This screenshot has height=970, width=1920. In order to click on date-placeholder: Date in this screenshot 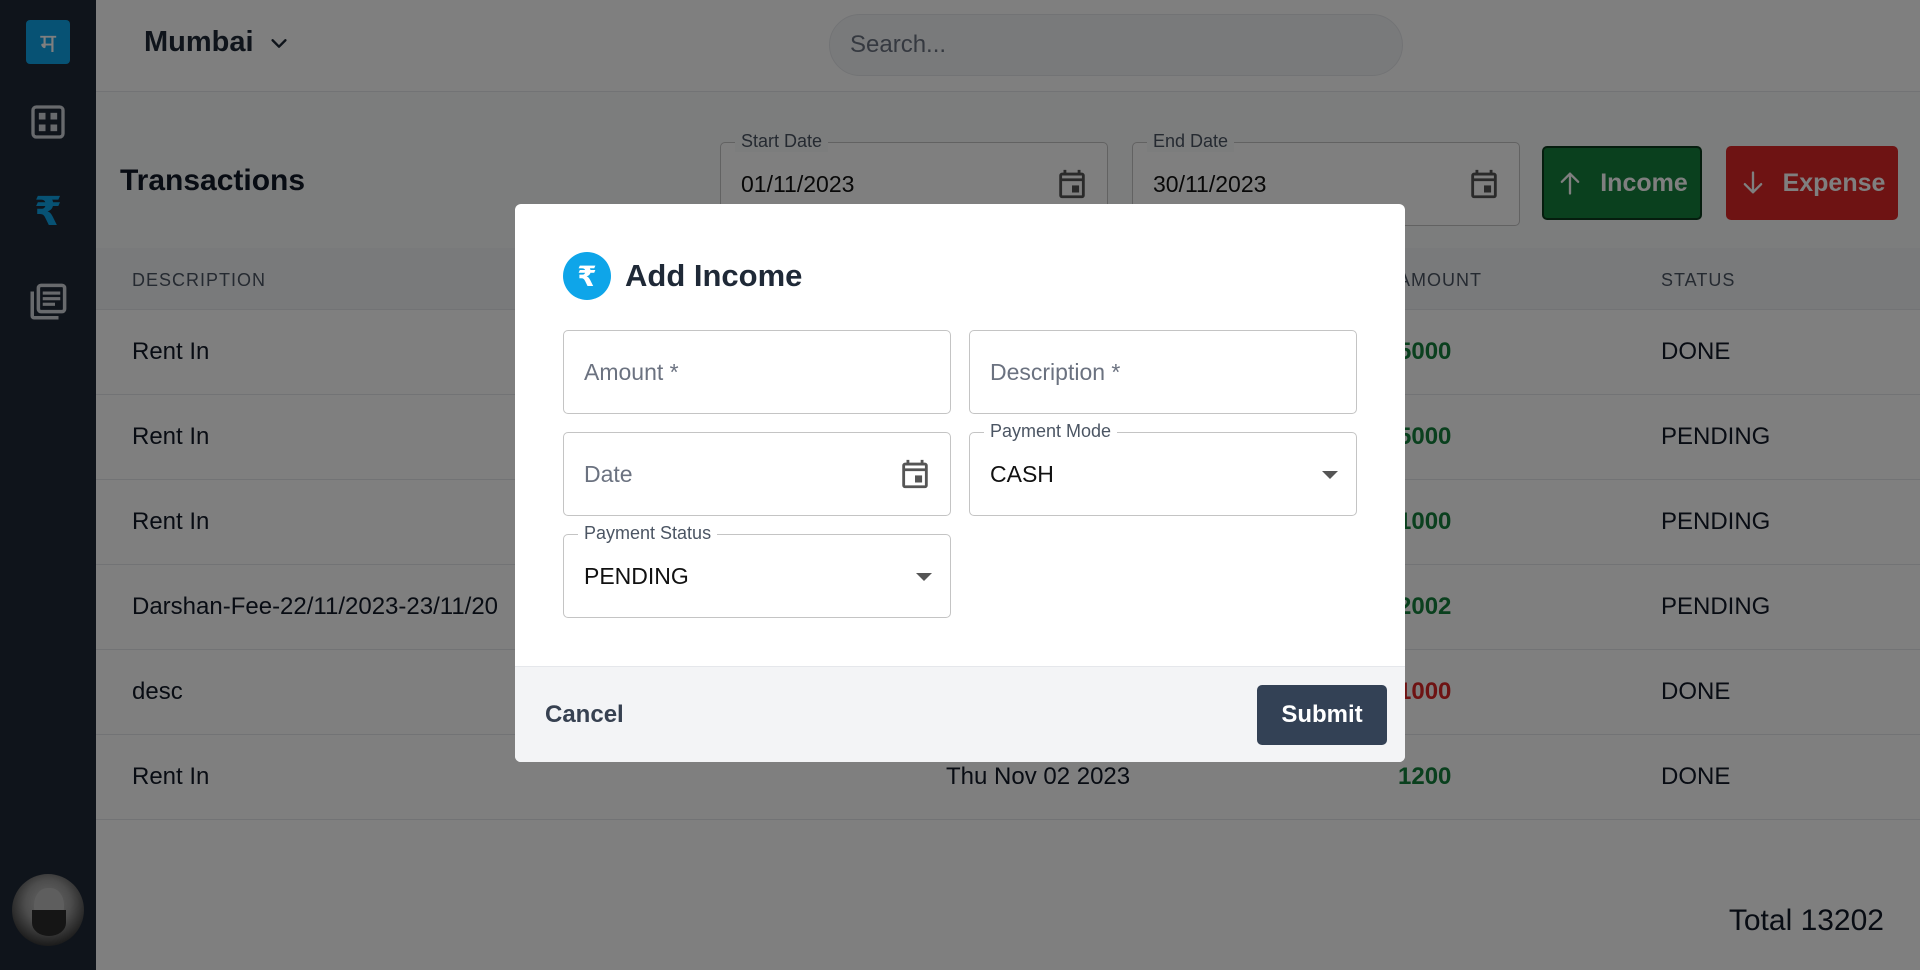, I will do `click(608, 474)`.